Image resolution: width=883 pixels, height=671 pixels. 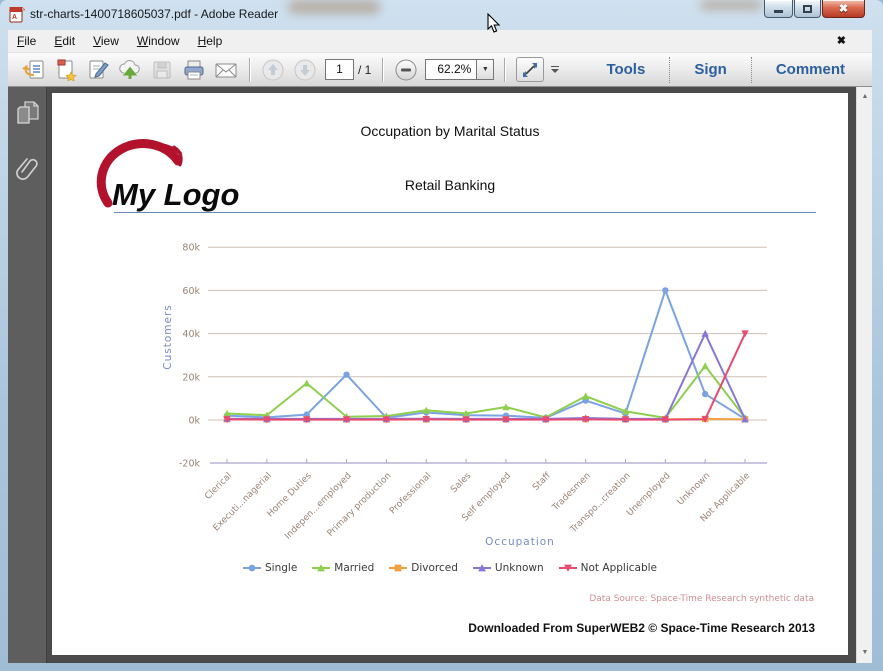 I want to click on svg-text: 60k, so click(x=191, y=291).